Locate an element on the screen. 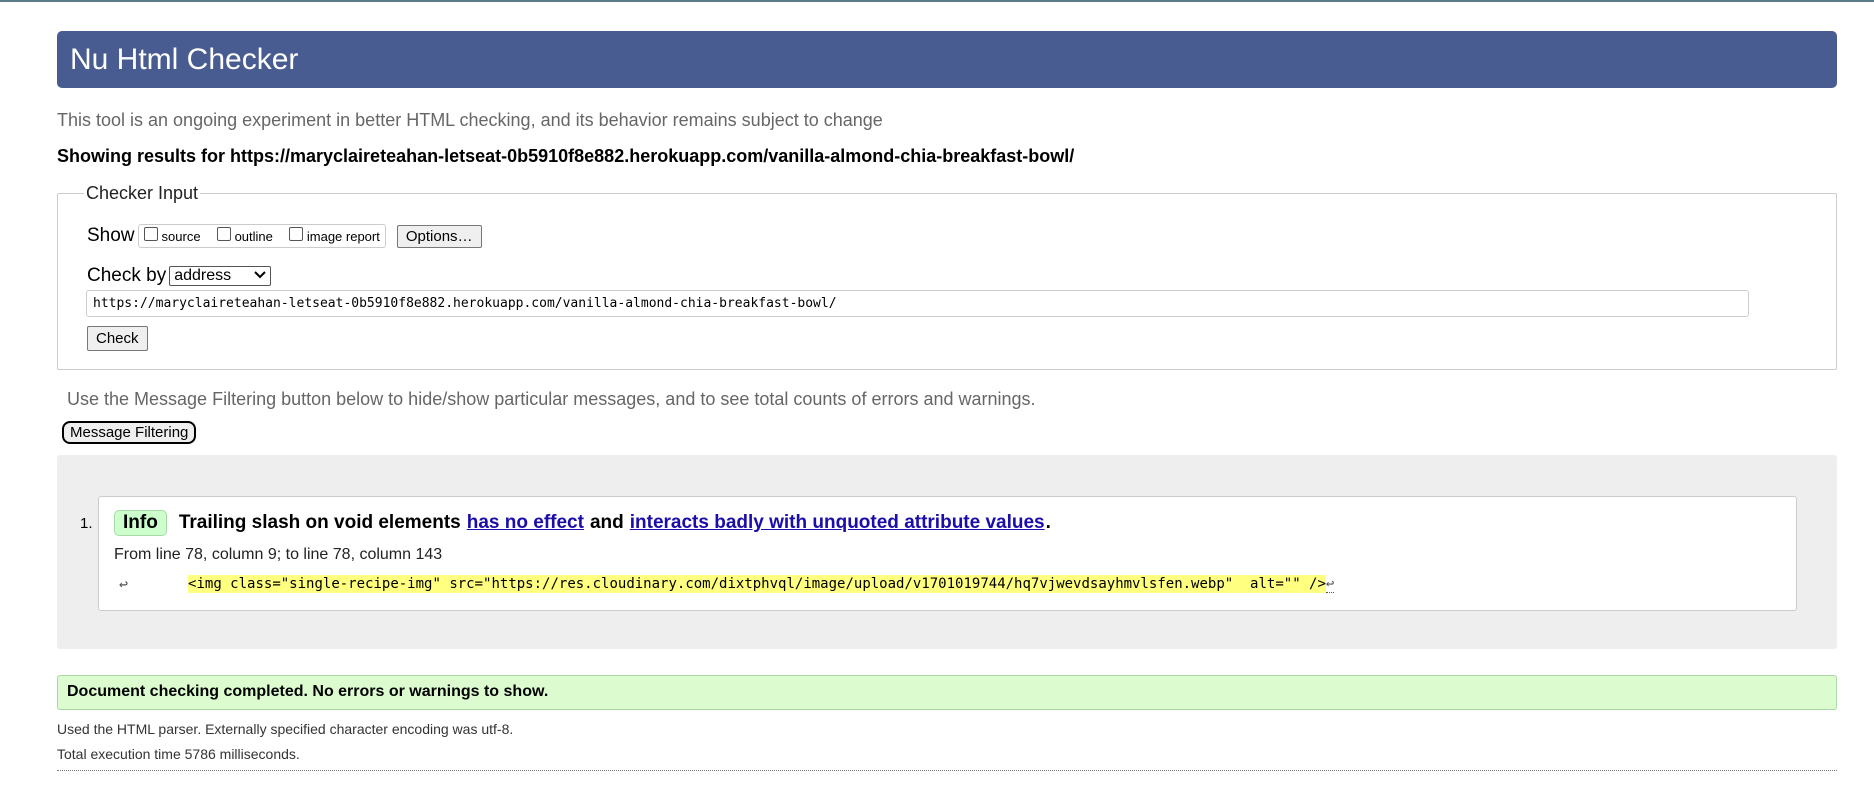 This screenshot has width=1874, height=785. check-by-select: address is located at coordinates (220, 276).